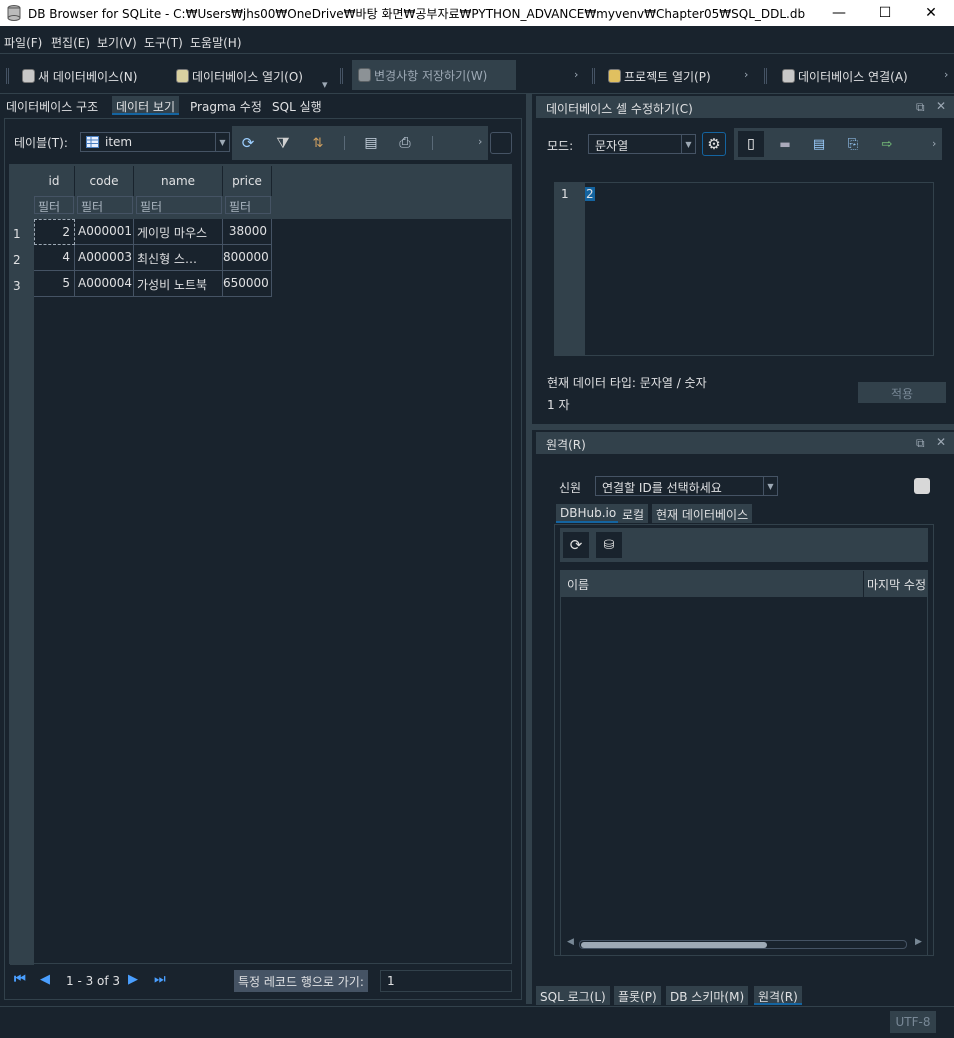 The height and width of the screenshot is (1038, 954). Describe the element at coordinates (105, 205) in the screenshot. I see `filter-code: 필터` at that location.